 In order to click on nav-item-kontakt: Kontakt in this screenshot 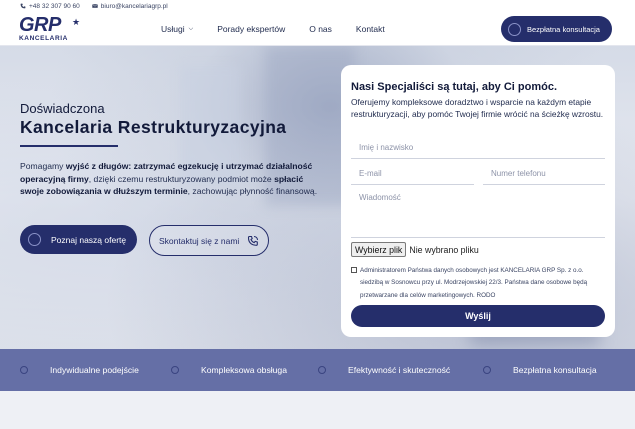, I will do `click(370, 29)`.